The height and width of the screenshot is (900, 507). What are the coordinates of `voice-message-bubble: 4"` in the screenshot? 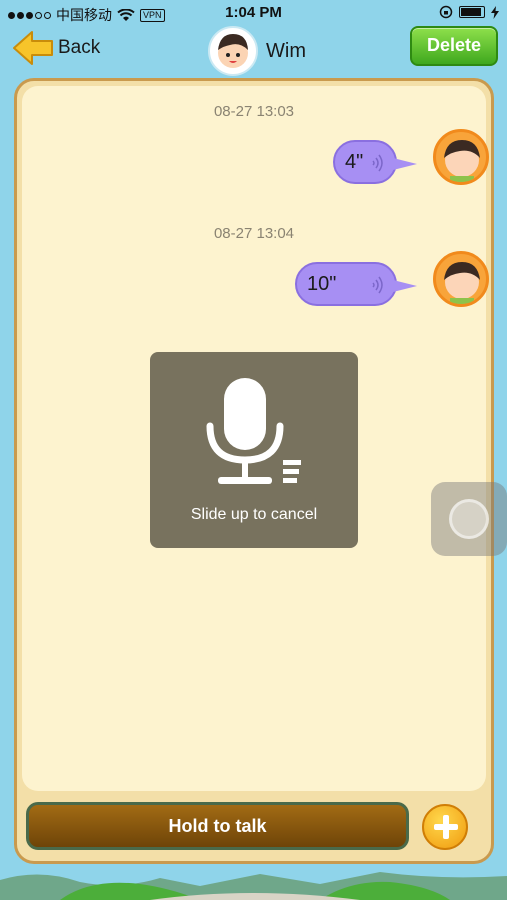 It's located at (375, 162).